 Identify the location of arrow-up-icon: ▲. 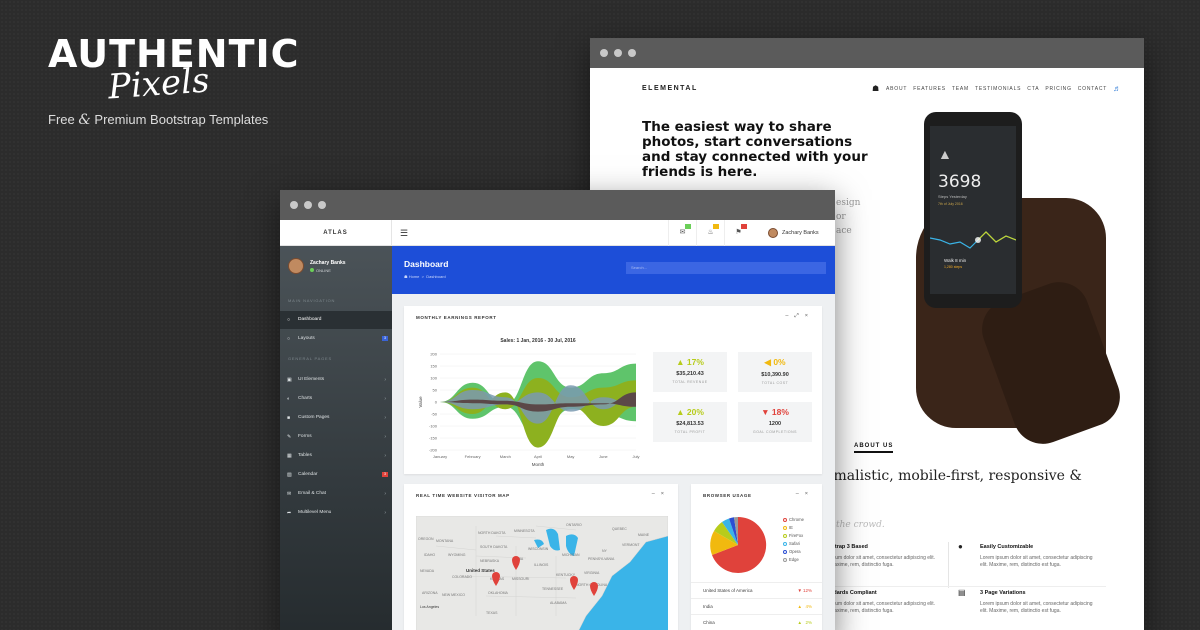
(680, 362).